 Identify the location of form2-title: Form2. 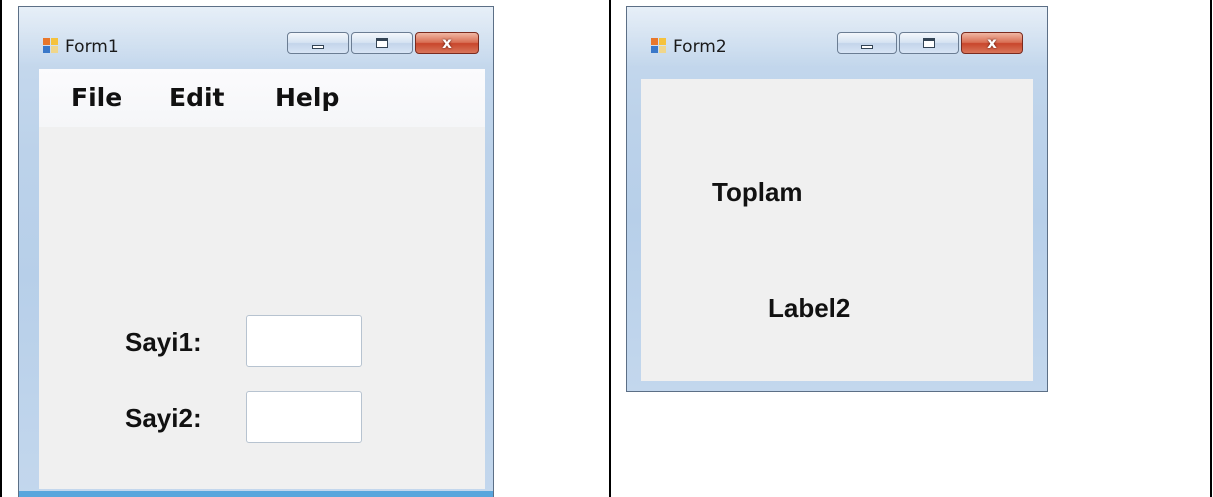
(700, 47).